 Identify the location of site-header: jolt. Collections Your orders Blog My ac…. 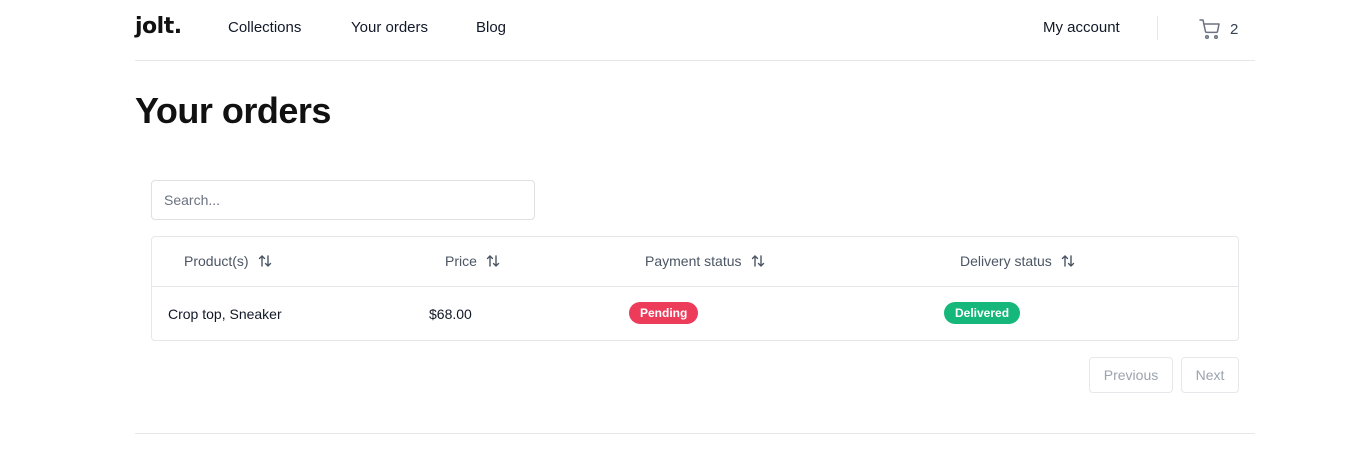
(695, 30).